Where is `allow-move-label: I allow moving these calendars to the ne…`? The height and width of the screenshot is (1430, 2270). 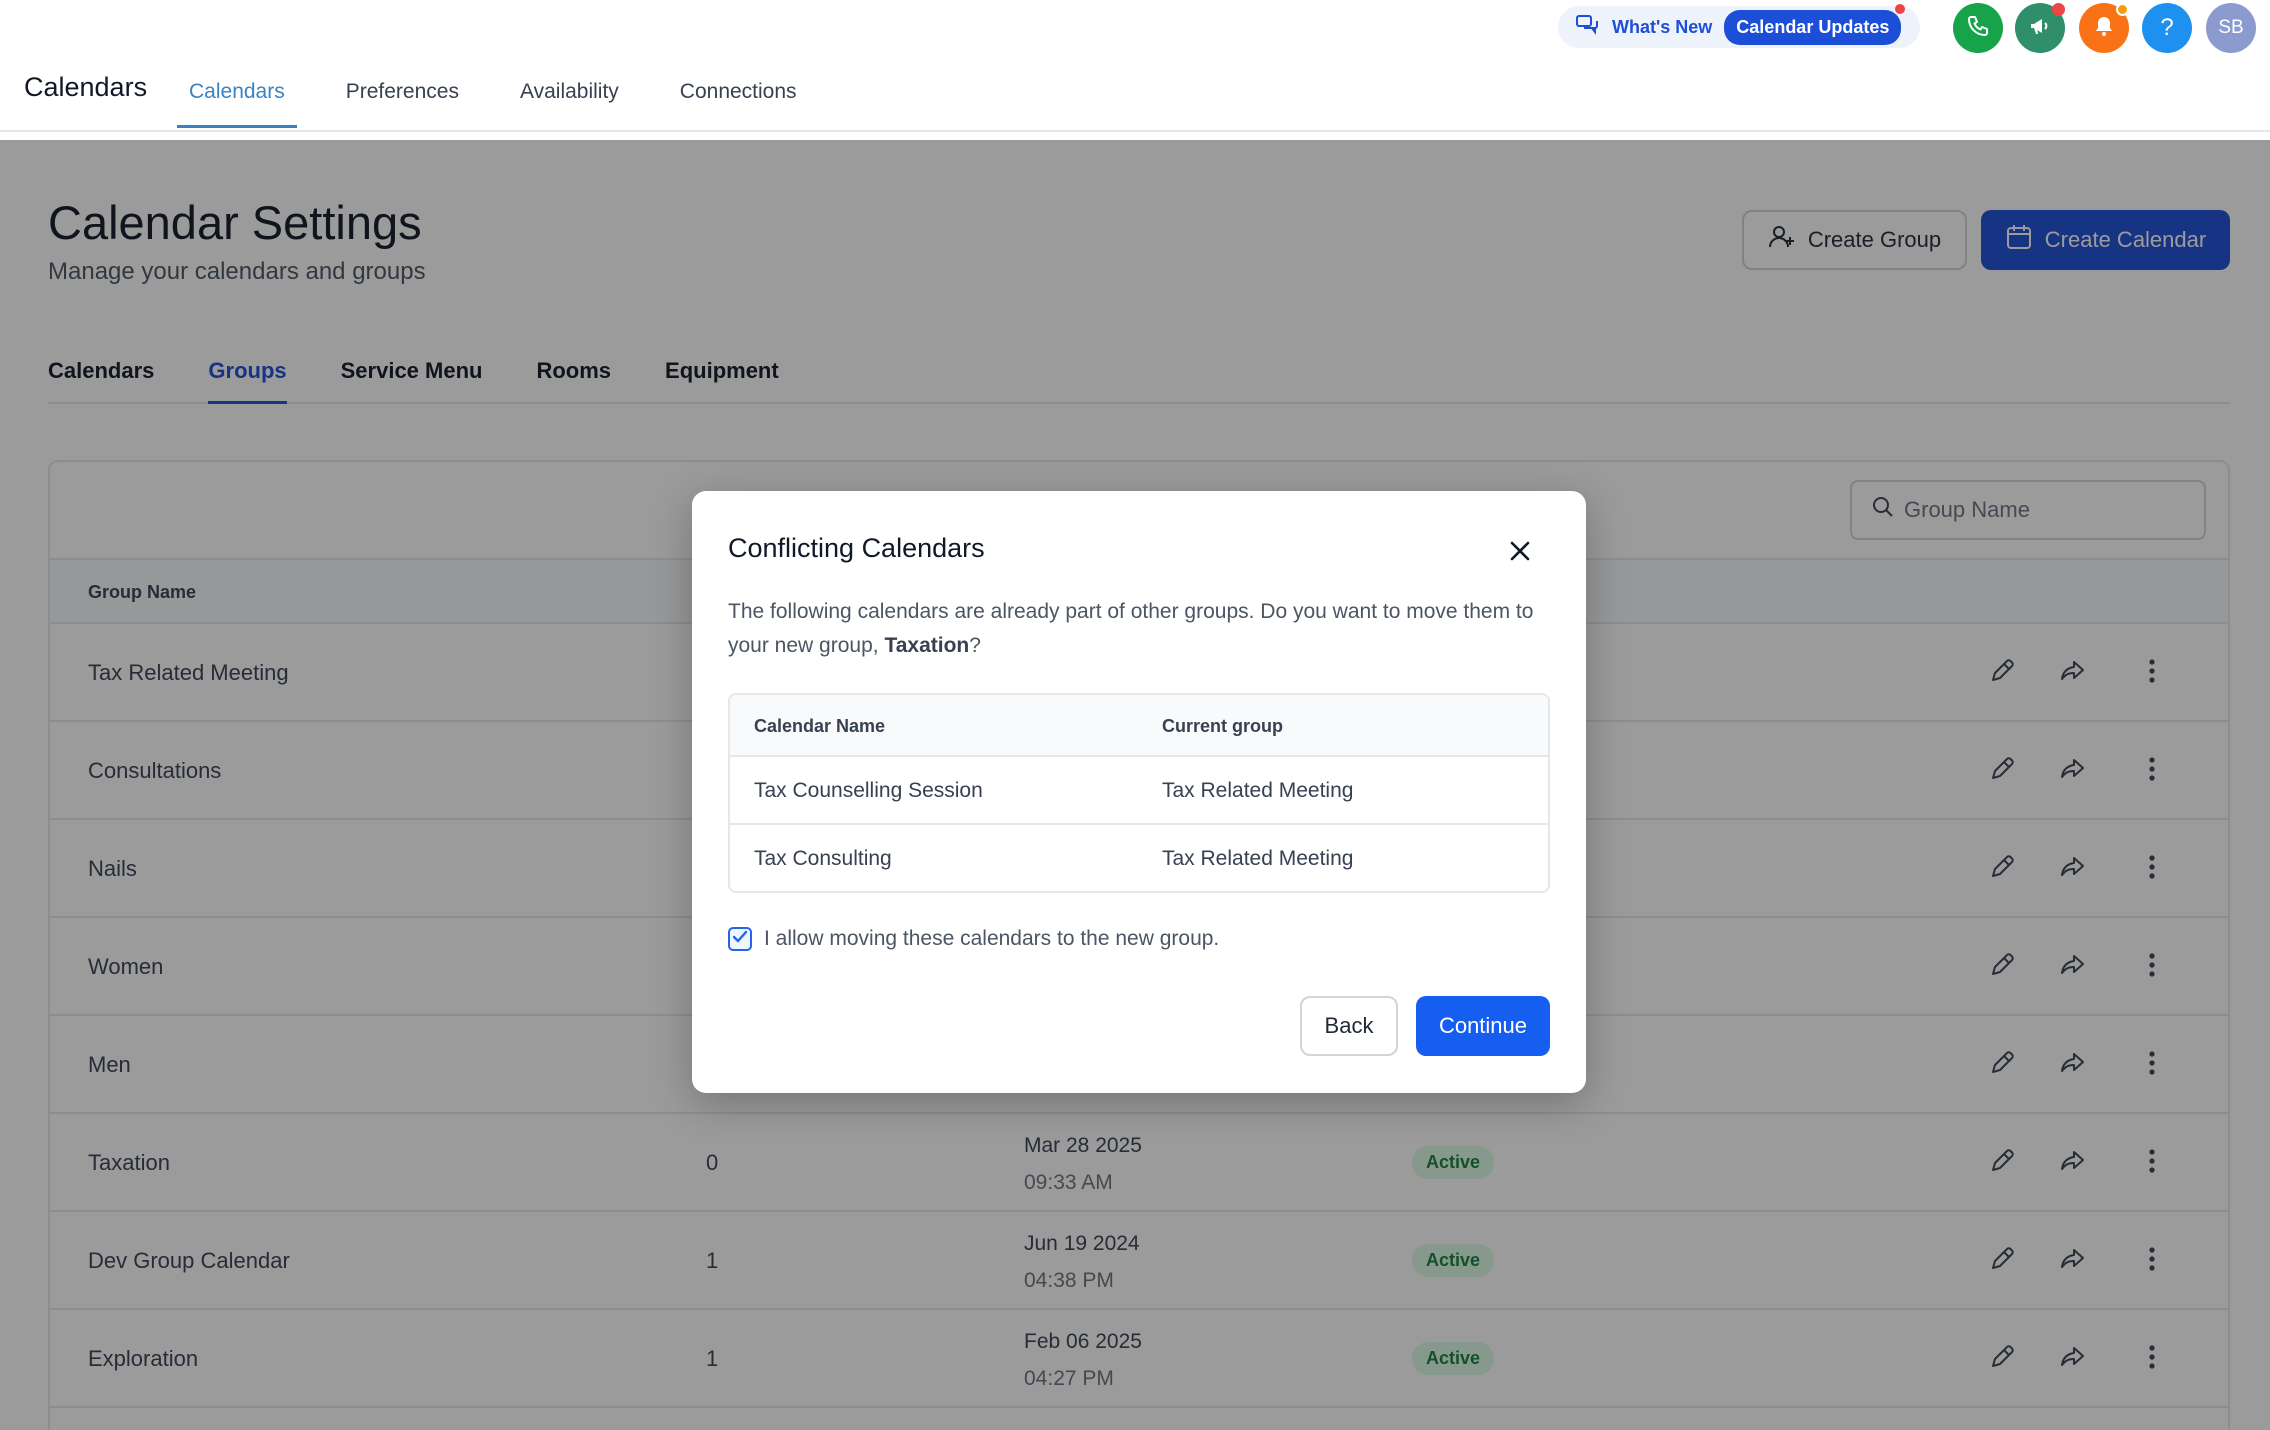
allow-move-label: I allow moving these calendars to the ne… is located at coordinates (992, 938).